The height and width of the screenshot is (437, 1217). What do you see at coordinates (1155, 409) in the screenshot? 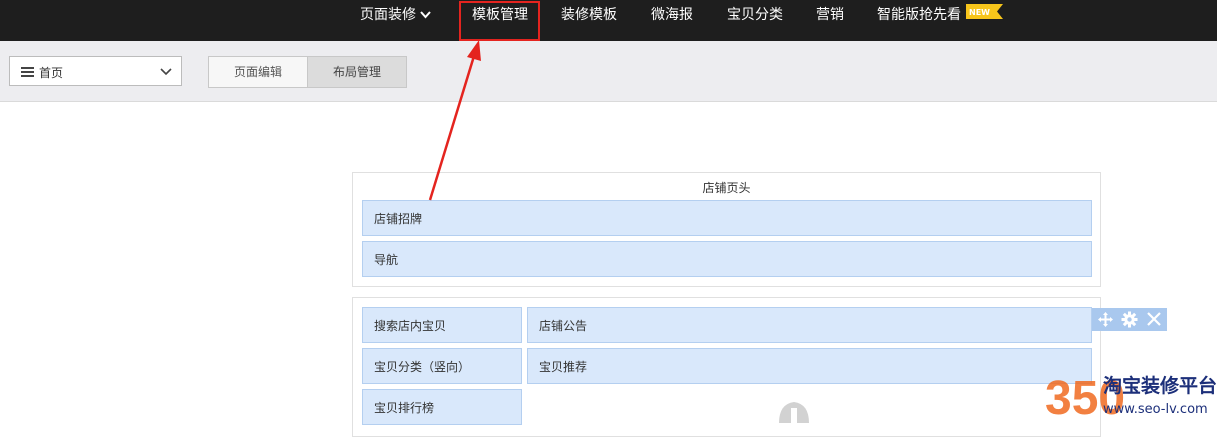
I see `watermark-url: www.seo-lv.com` at bounding box center [1155, 409].